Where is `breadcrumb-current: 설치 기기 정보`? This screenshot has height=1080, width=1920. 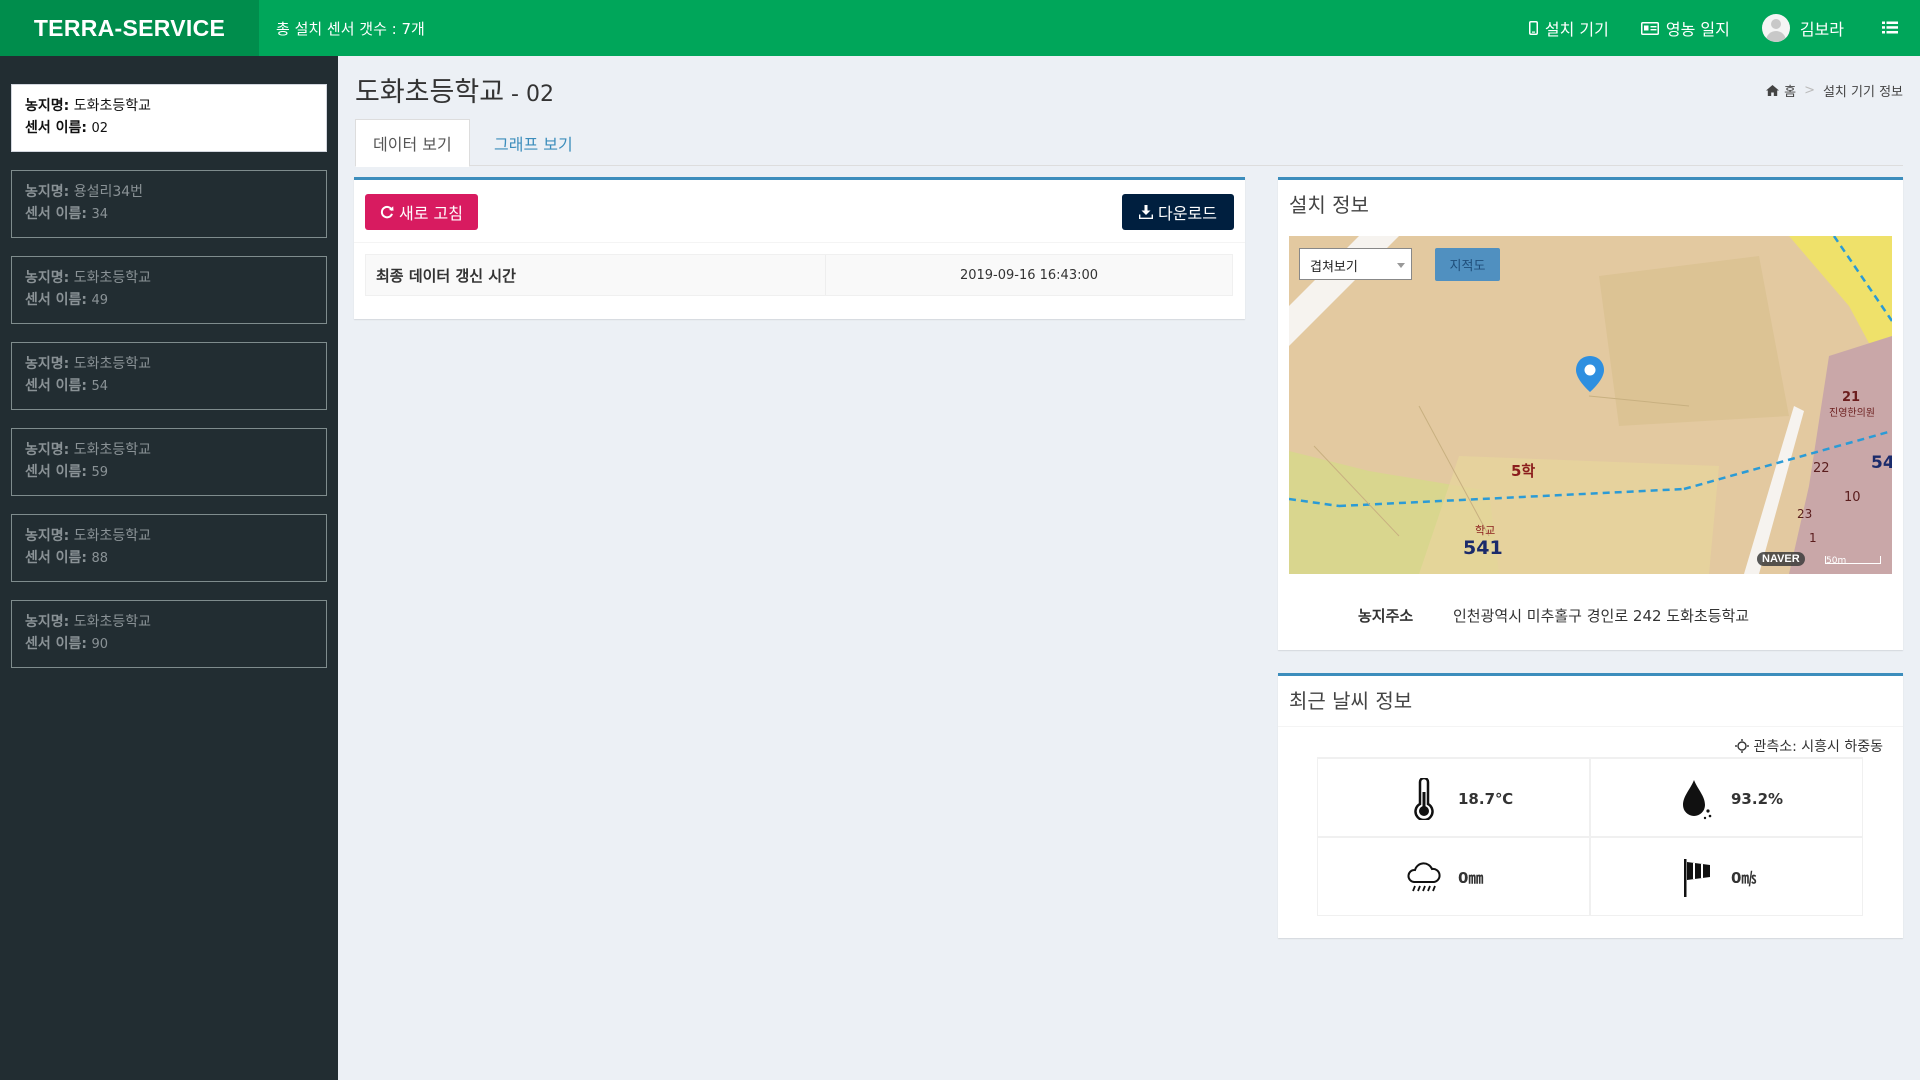
breadcrumb-current: 설치 기기 정보 is located at coordinates (1862, 92).